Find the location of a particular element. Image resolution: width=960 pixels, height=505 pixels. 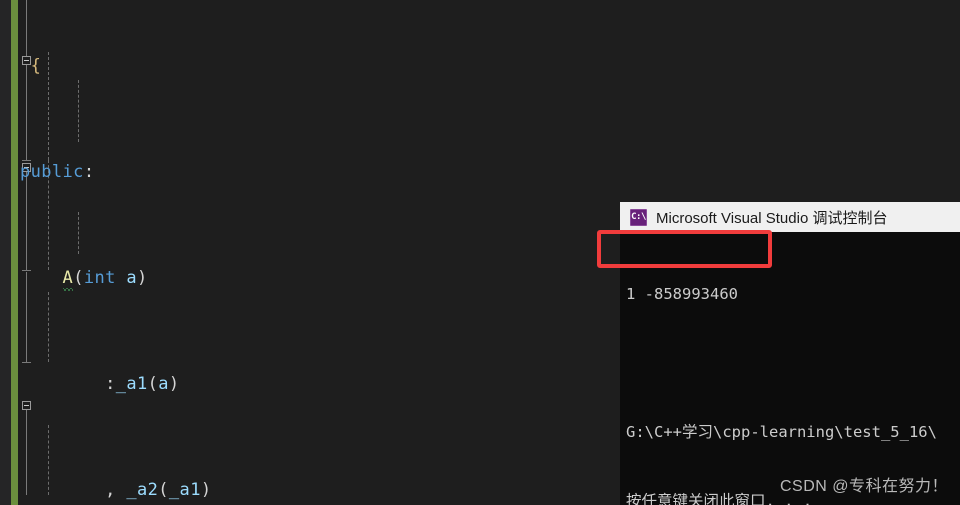

console-line-output: 1 -858993460 is located at coordinates (682, 294).